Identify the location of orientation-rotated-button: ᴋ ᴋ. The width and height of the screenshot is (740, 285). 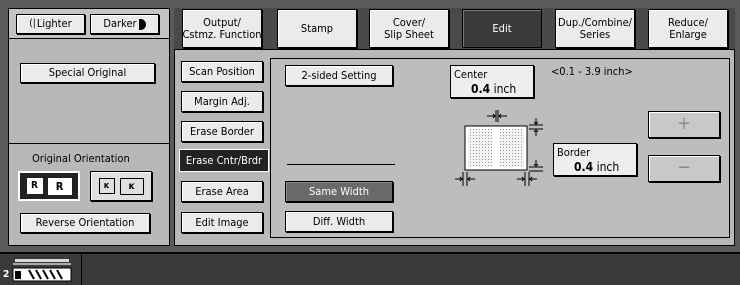
(121, 186).